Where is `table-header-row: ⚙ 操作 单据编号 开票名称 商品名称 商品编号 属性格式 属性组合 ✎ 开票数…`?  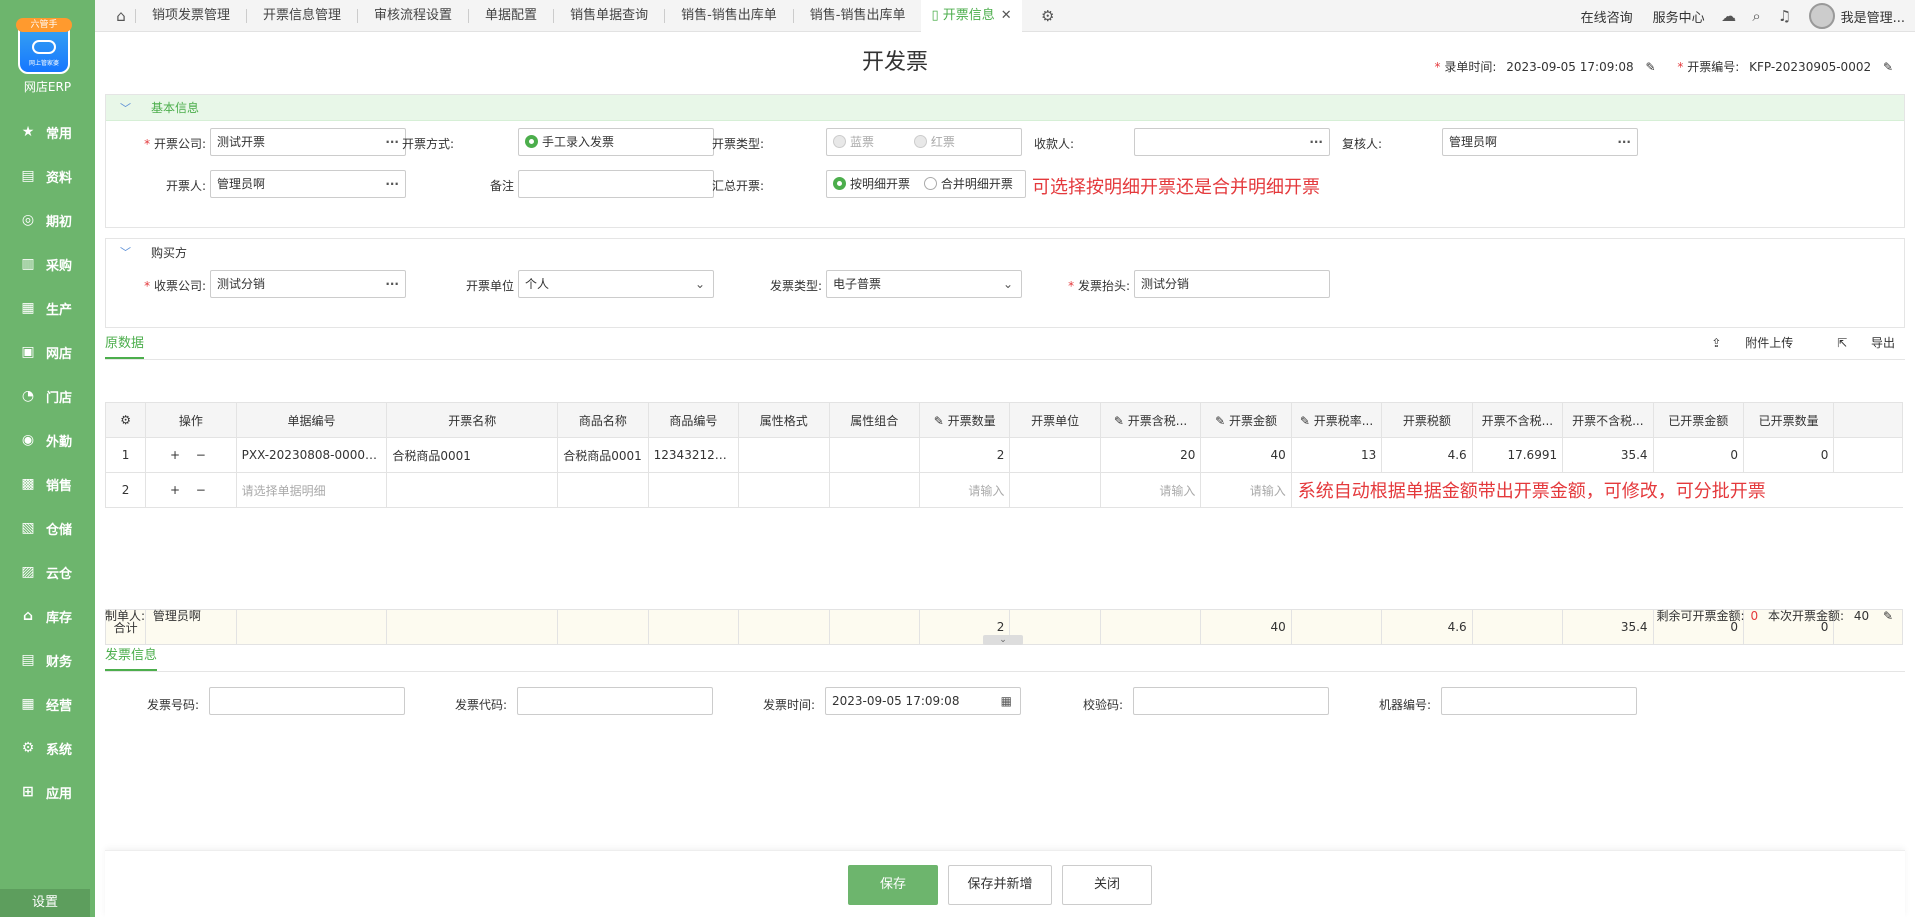
table-header-row: ⚙ 操作 单据编号 开票名称 商品名称 商品编号 属性格式 属性组合 ✎ 开票数… is located at coordinates (1003, 420).